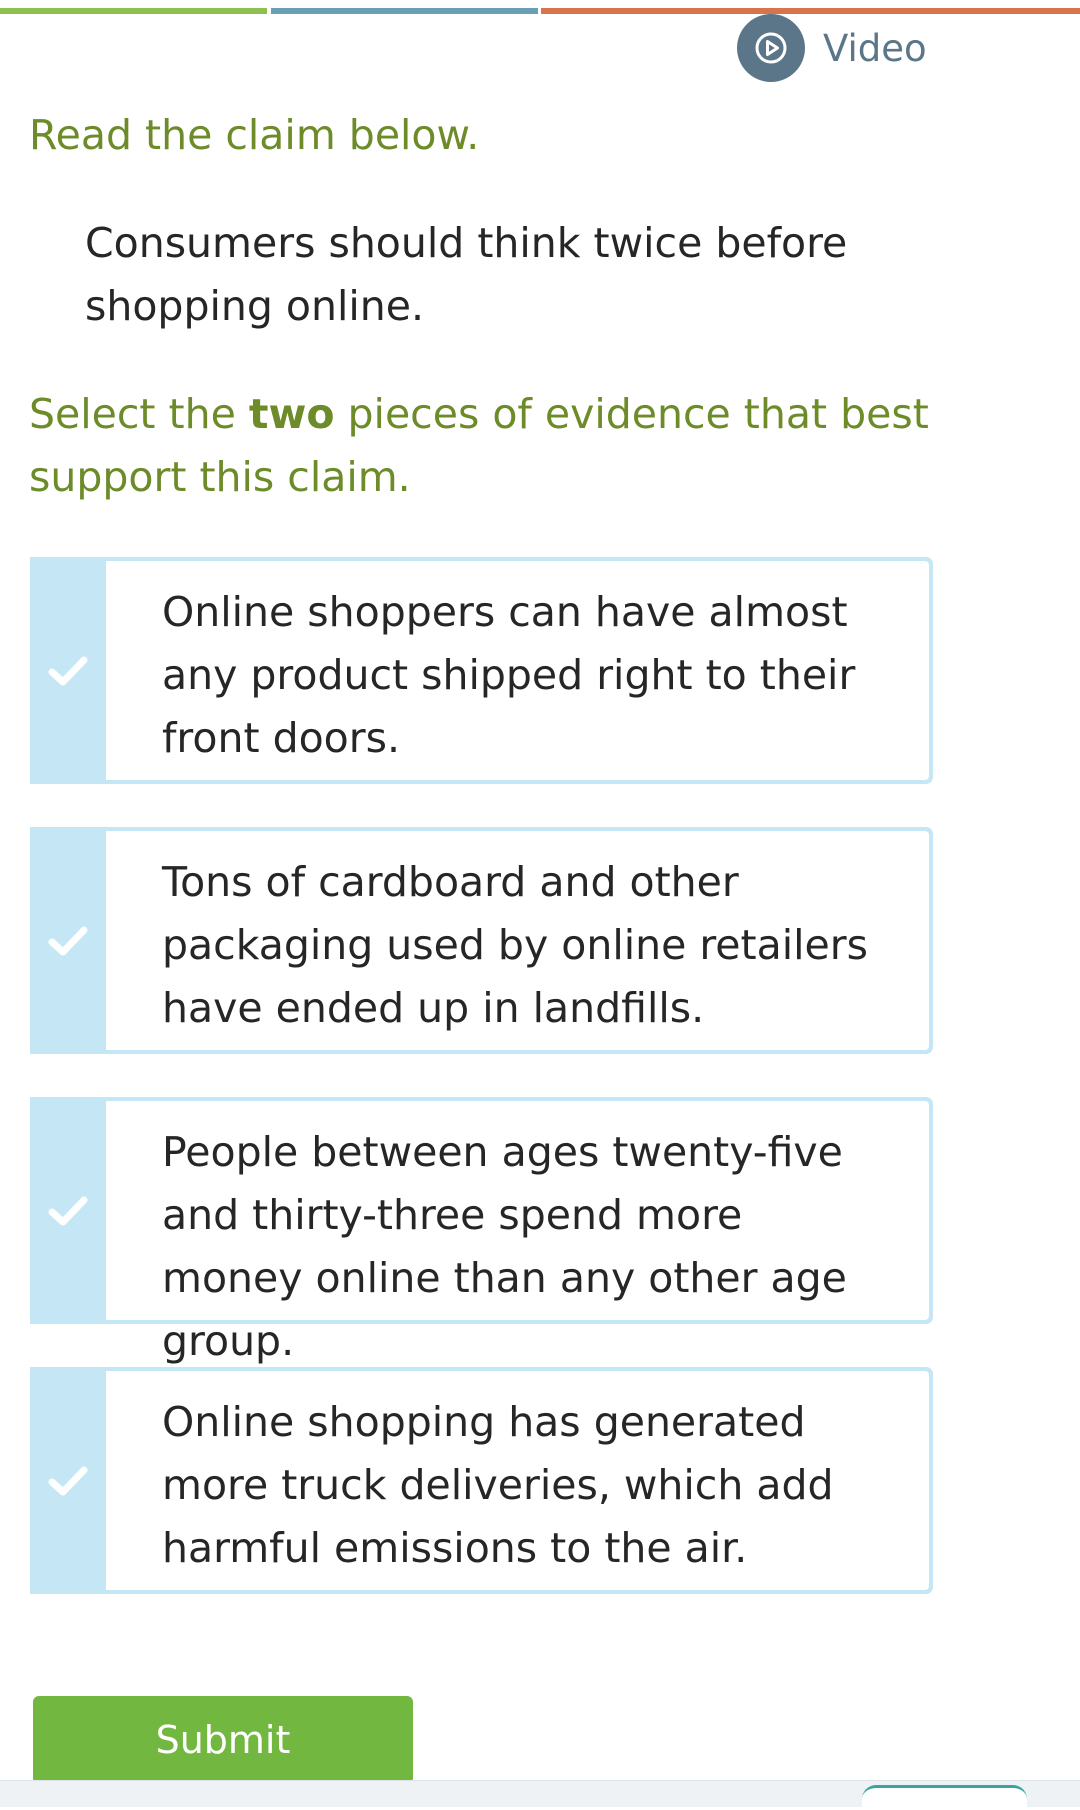 Image resolution: width=1080 pixels, height=1810 pixels. What do you see at coordinates (254, 135) in the screenshot?
I see `instruction-read-claim: Read the claim below.` at bounding box center [254, 135].